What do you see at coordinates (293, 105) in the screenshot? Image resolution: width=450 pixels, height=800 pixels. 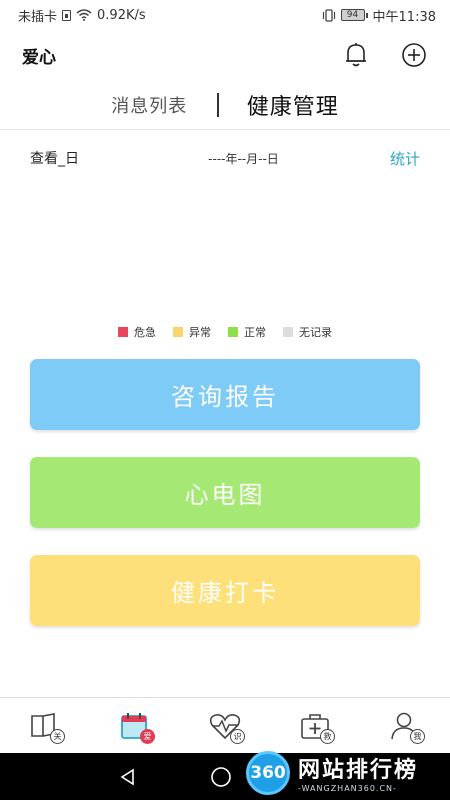 I see `tab-health-management: 健康管理` at bounding box center [293, 105].